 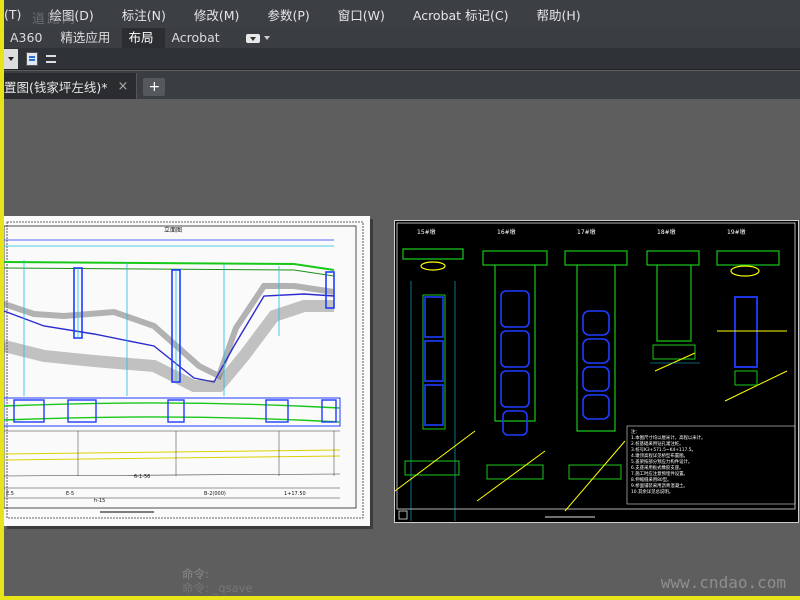 What do you see at coordinates (215, 494) in the screenshot?
I see `label-b2: B-2(000)` at bounding box center [215, 494].